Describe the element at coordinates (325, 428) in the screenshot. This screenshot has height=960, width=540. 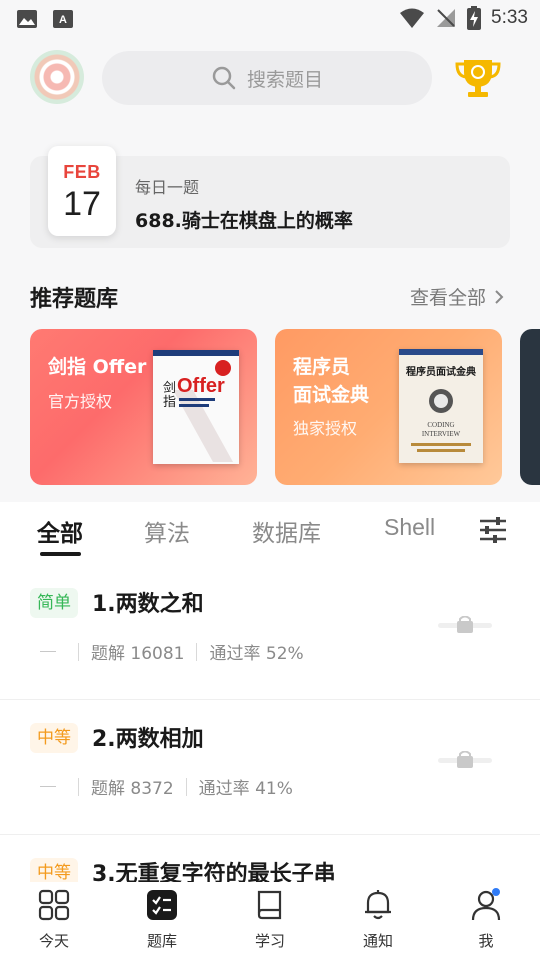
I see `bank-subtitle: 独家授权` at that location.